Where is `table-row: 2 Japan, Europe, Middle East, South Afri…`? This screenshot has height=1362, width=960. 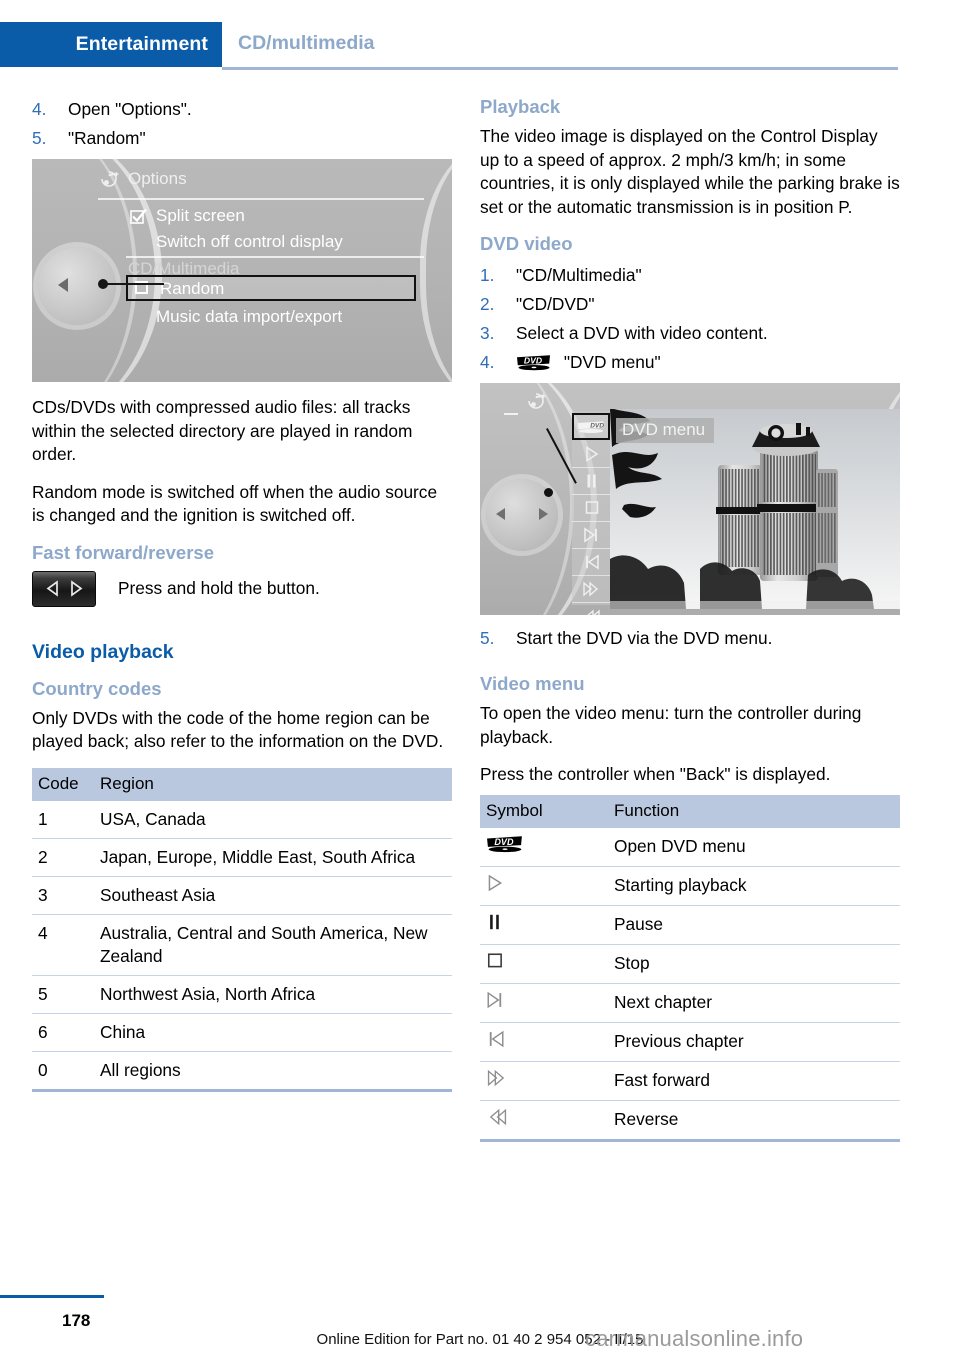 table-row: 2 Japan, Europe, Middle East, South Afri… is located at coordinates (242, 857).